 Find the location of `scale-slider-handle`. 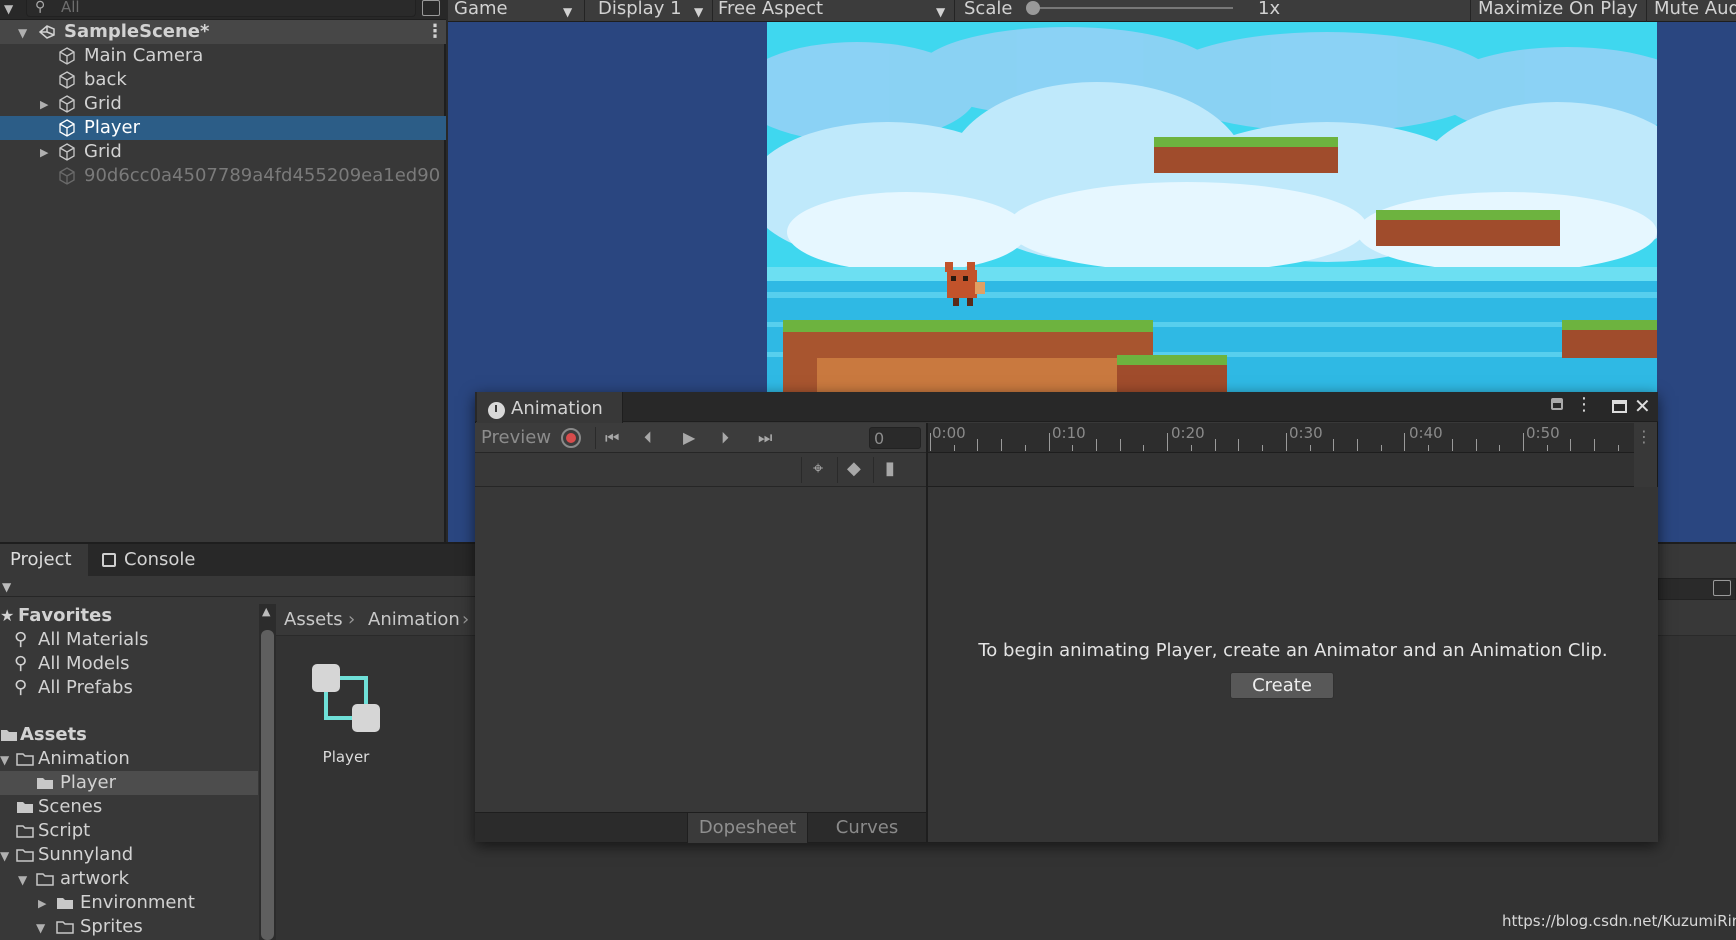

scale-slider-handle is located at coordinates (1033, 8).